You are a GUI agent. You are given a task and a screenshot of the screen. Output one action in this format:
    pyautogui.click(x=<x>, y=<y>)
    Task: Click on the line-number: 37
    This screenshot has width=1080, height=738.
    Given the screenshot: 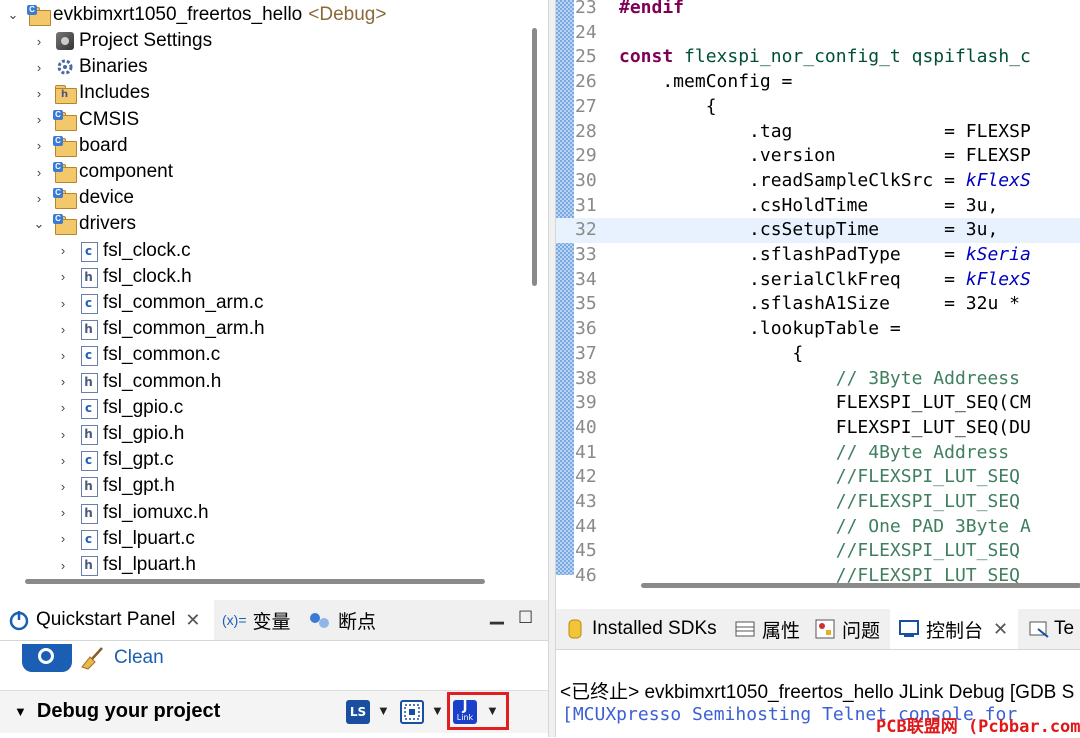 What is the action you would take?
    pyautogui.click(x=586, y=353)
    